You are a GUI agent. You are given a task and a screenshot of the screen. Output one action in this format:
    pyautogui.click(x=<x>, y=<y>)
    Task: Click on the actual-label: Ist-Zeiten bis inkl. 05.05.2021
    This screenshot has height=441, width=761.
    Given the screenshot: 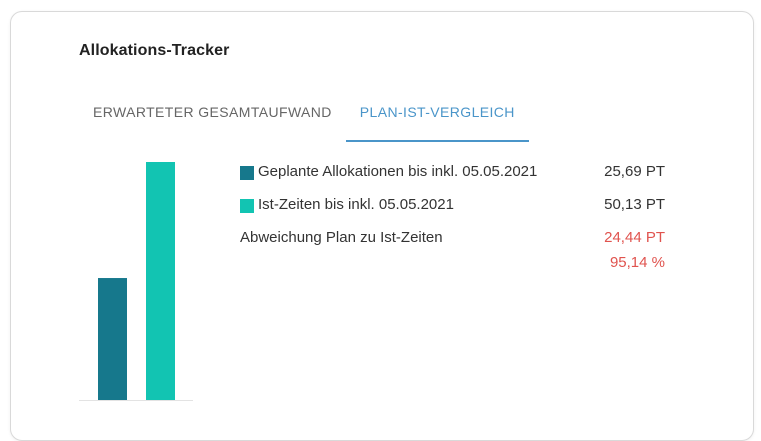 What is the action you would take?
    pyautogui.click(x=356, y=204)
    